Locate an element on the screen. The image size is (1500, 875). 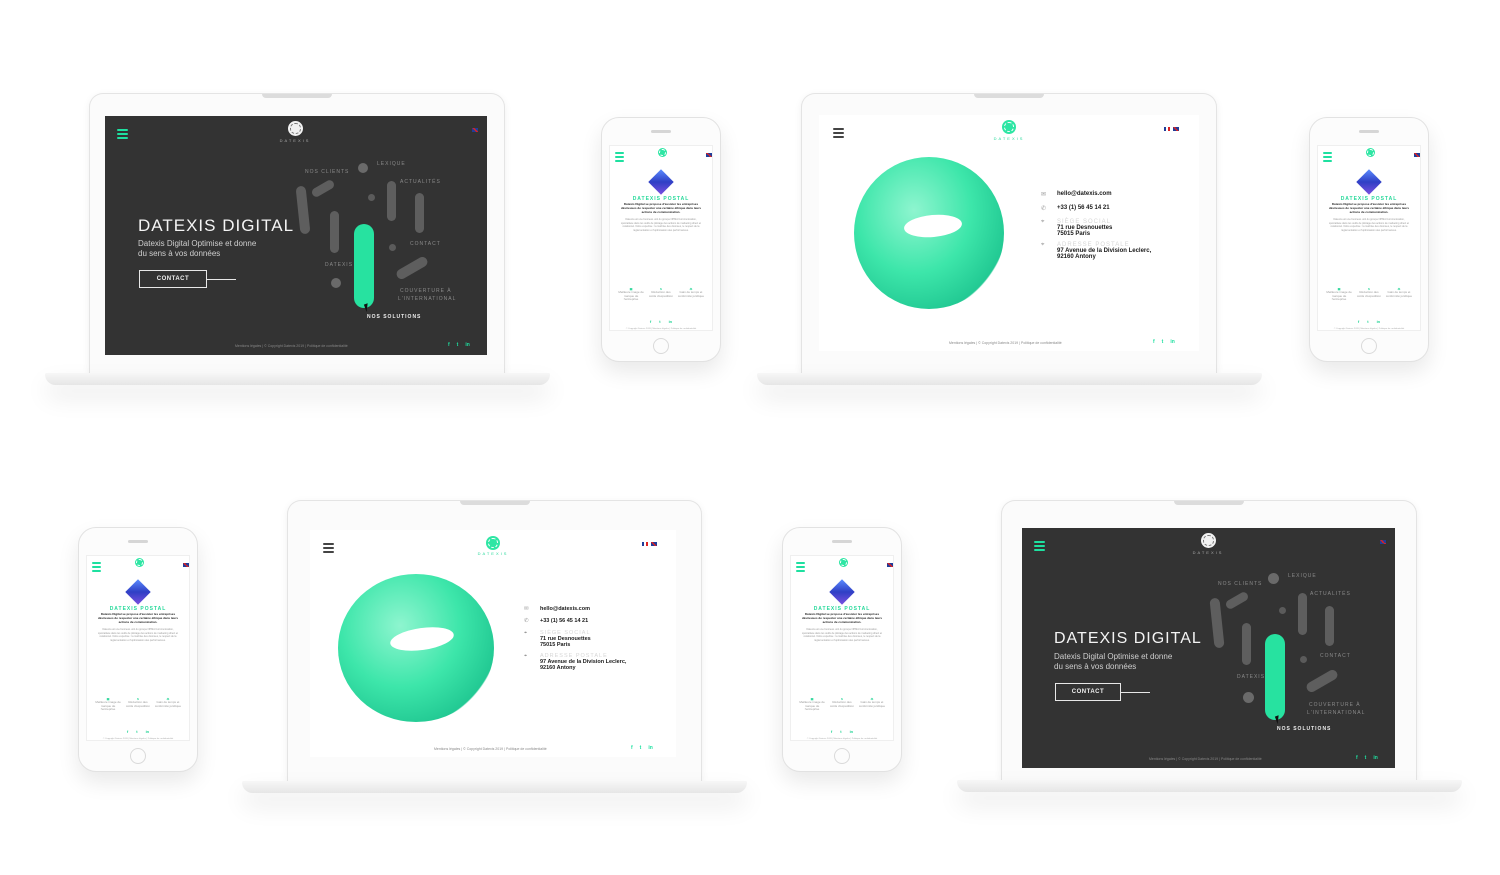
hero-title: DATEXIS DIGITAL is located at coordinates (1128, 638).